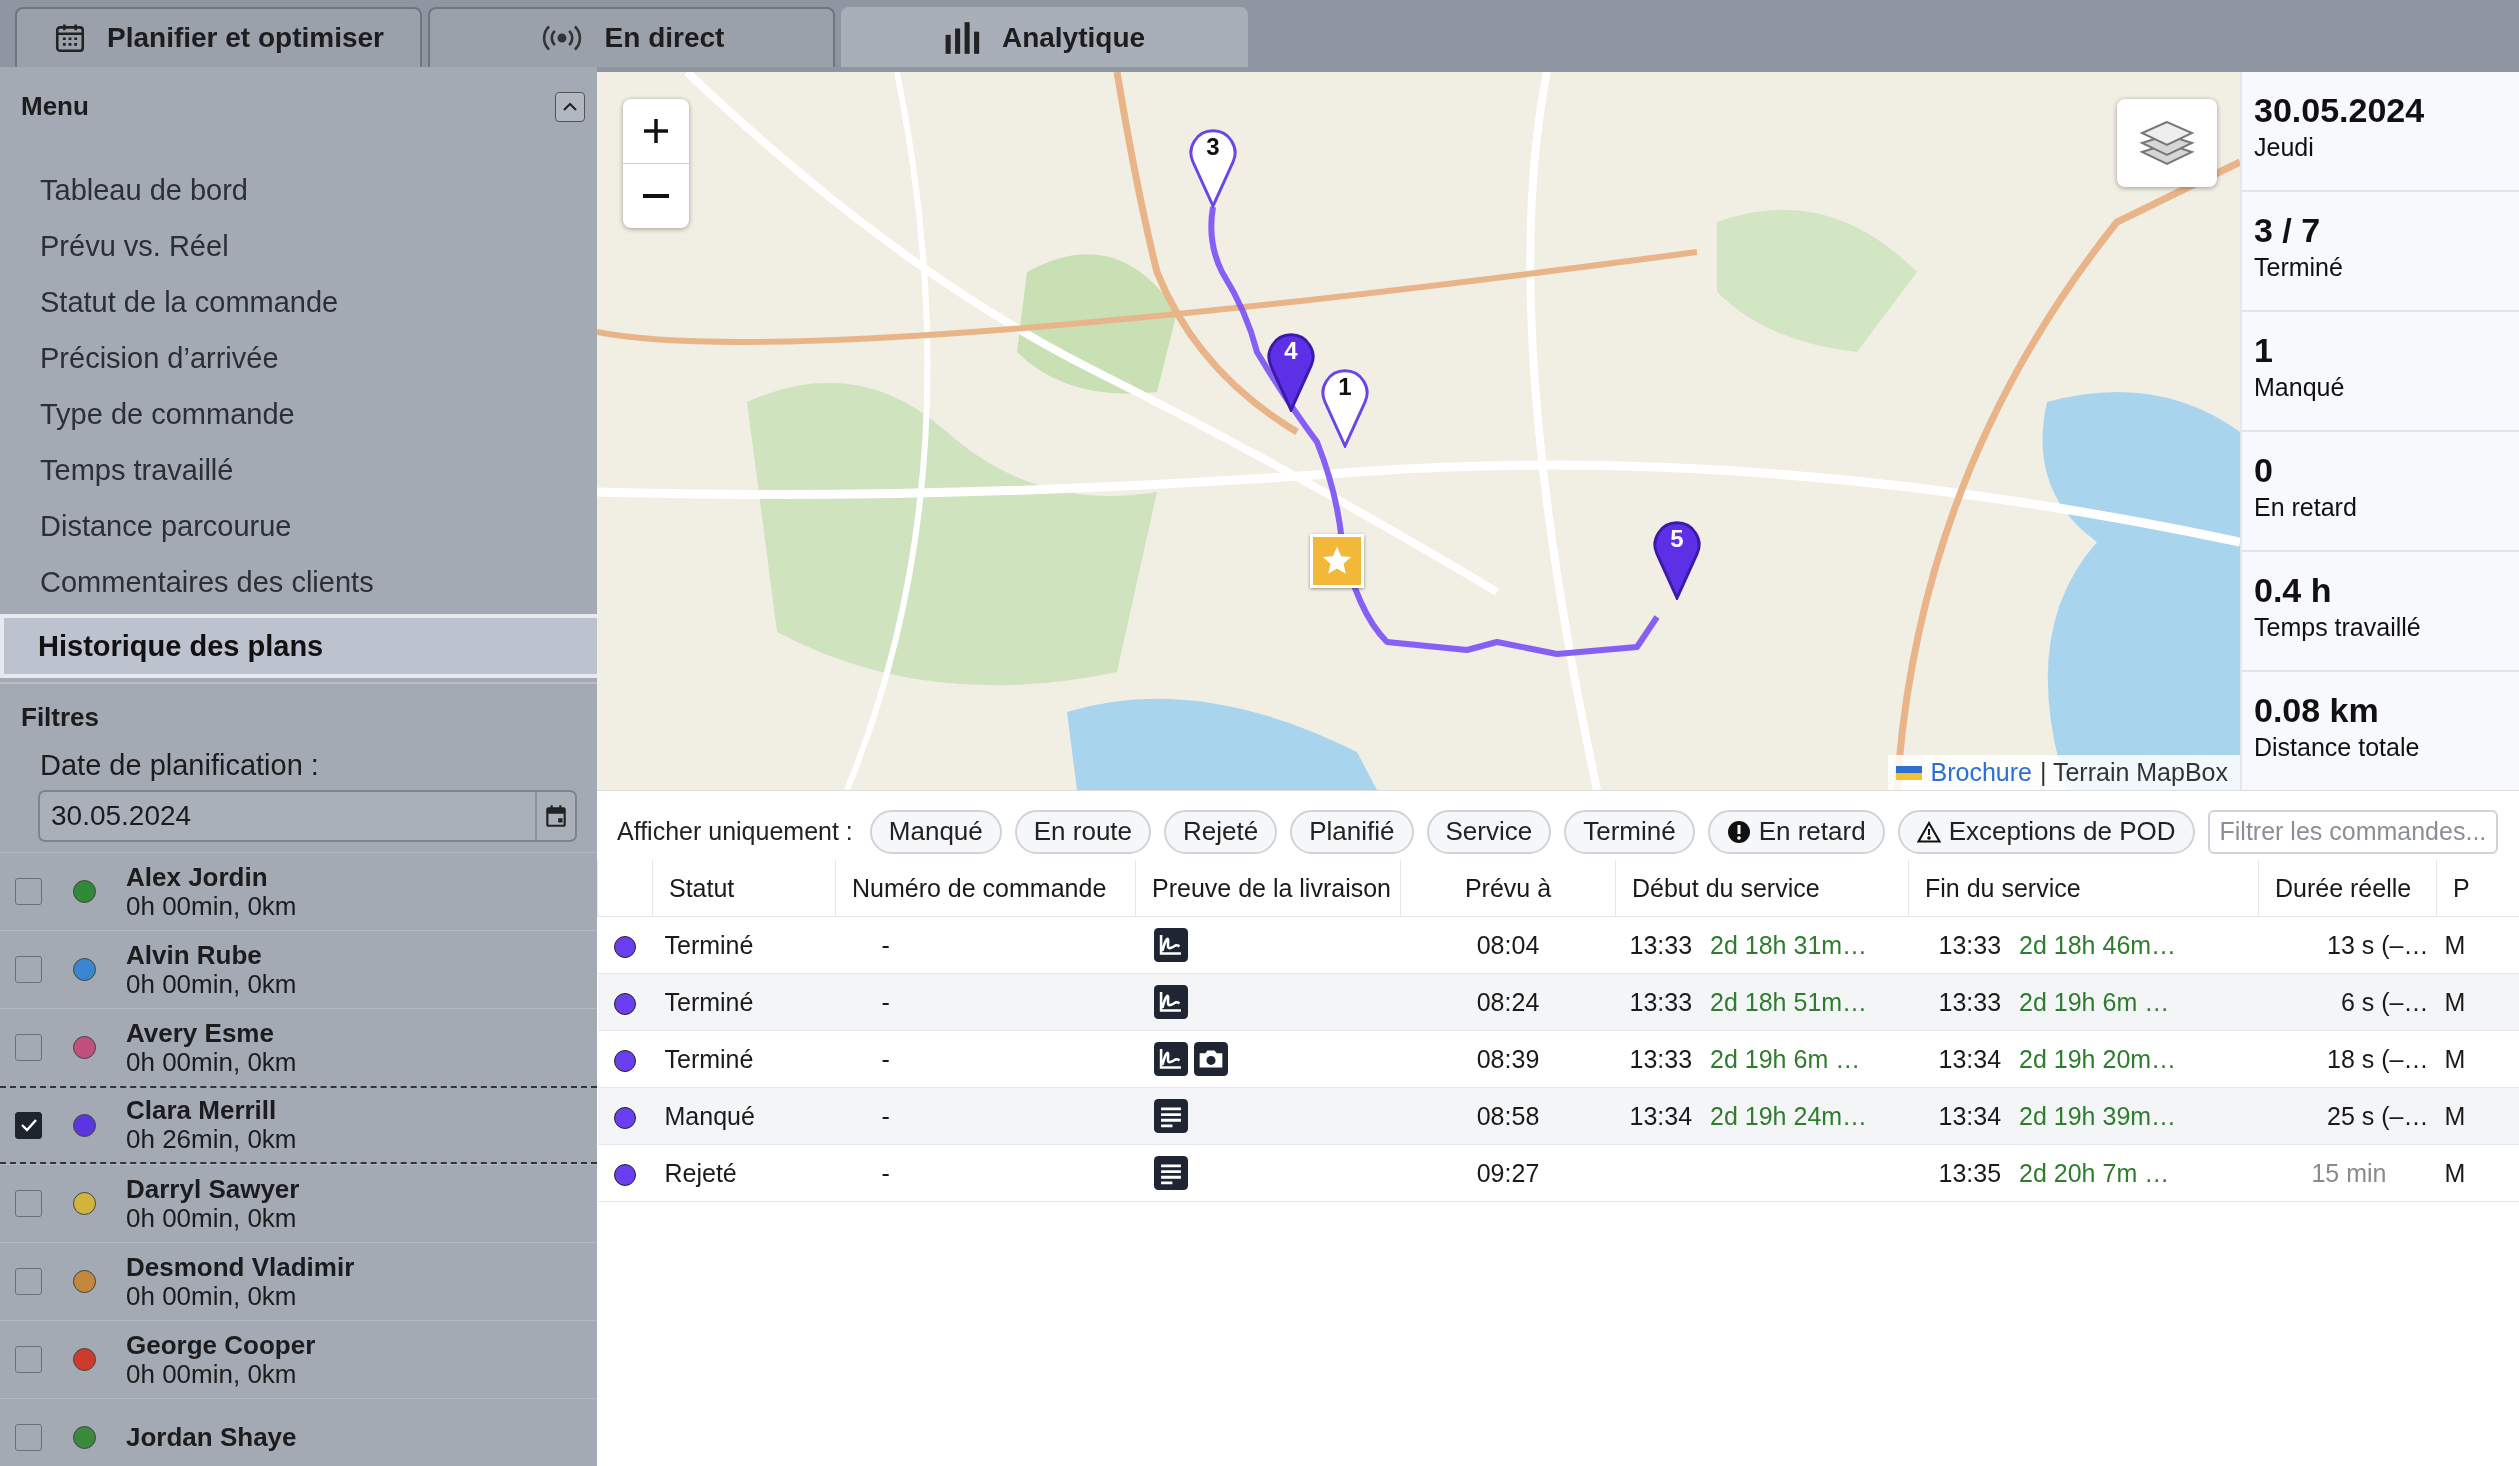 The height and width of the screenshot is (1466, 2519). Describe the element at coordinates (1796, 831) in the screenshot. I see `filter-chip: En retard` at that location.